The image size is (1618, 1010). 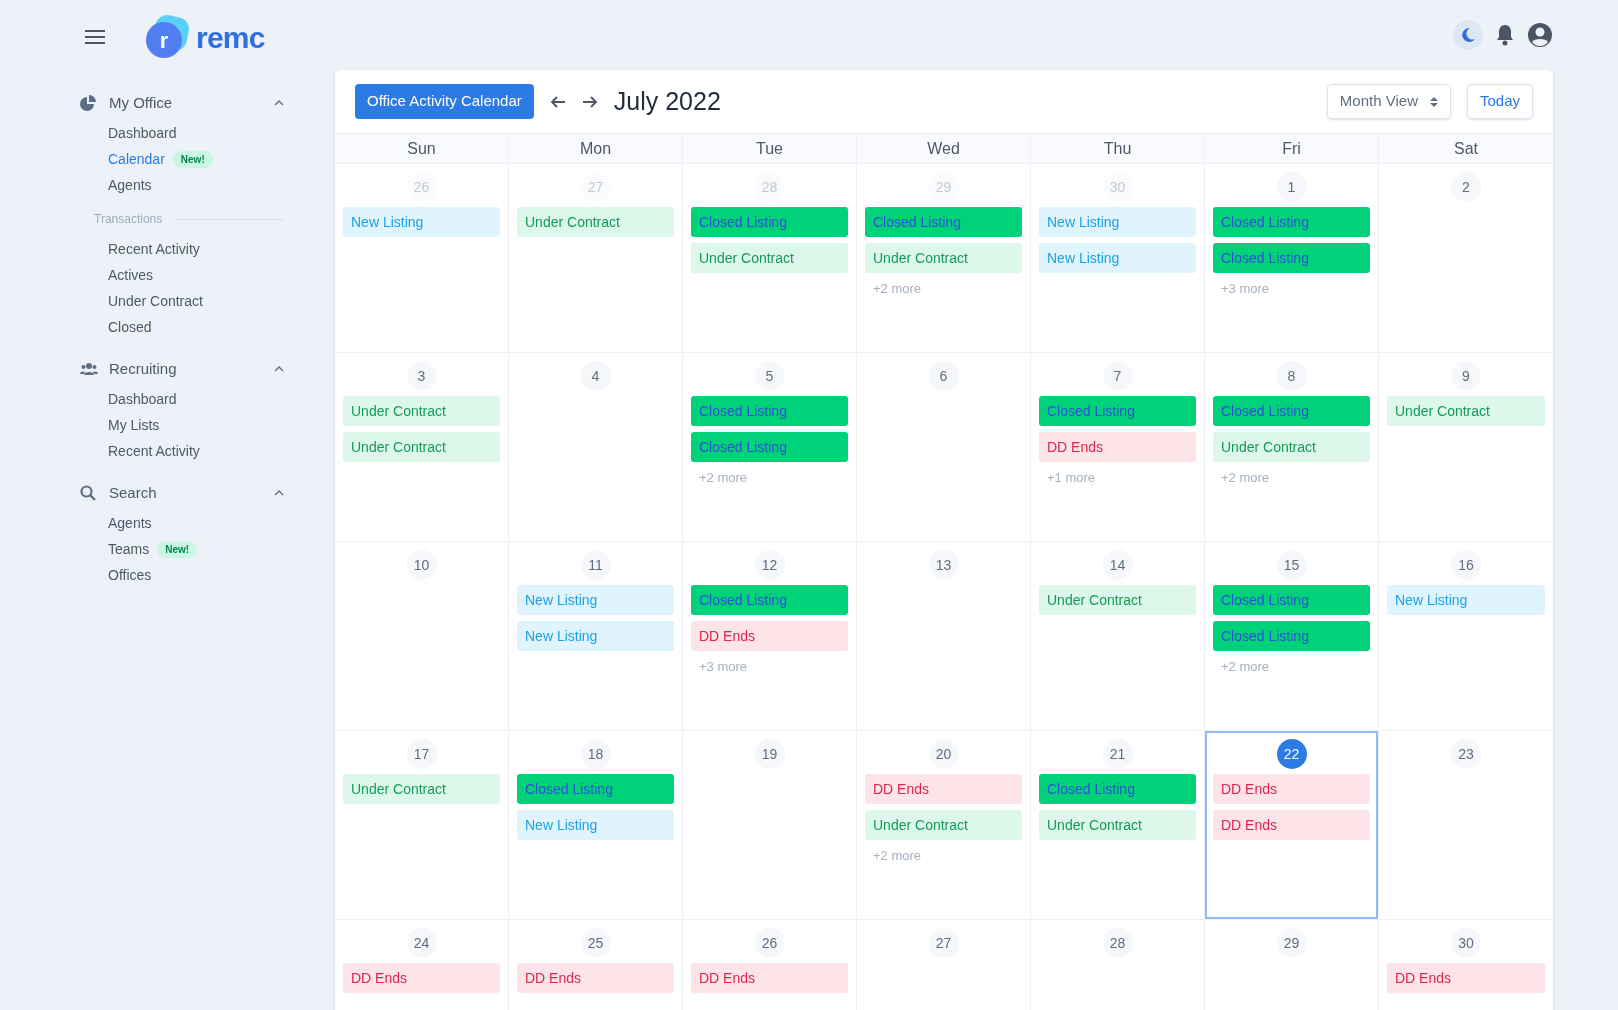 What do you see at coordinates (1117, 943) in the screenshot?
I see `day-number: 28` at bounding box center [1117, 943].